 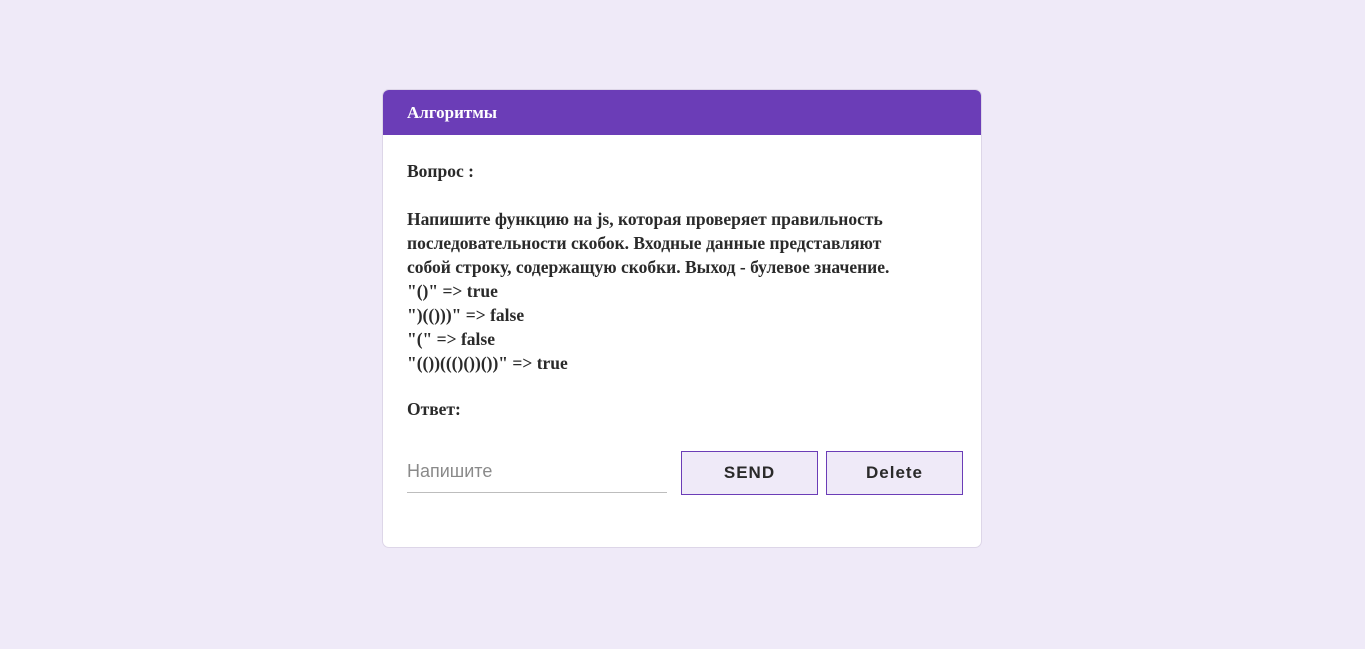 What do you see at coordinates (452, 112) in the screenshot?
I see `card-title: Алгоритмы` at bounding box center [452, 112].